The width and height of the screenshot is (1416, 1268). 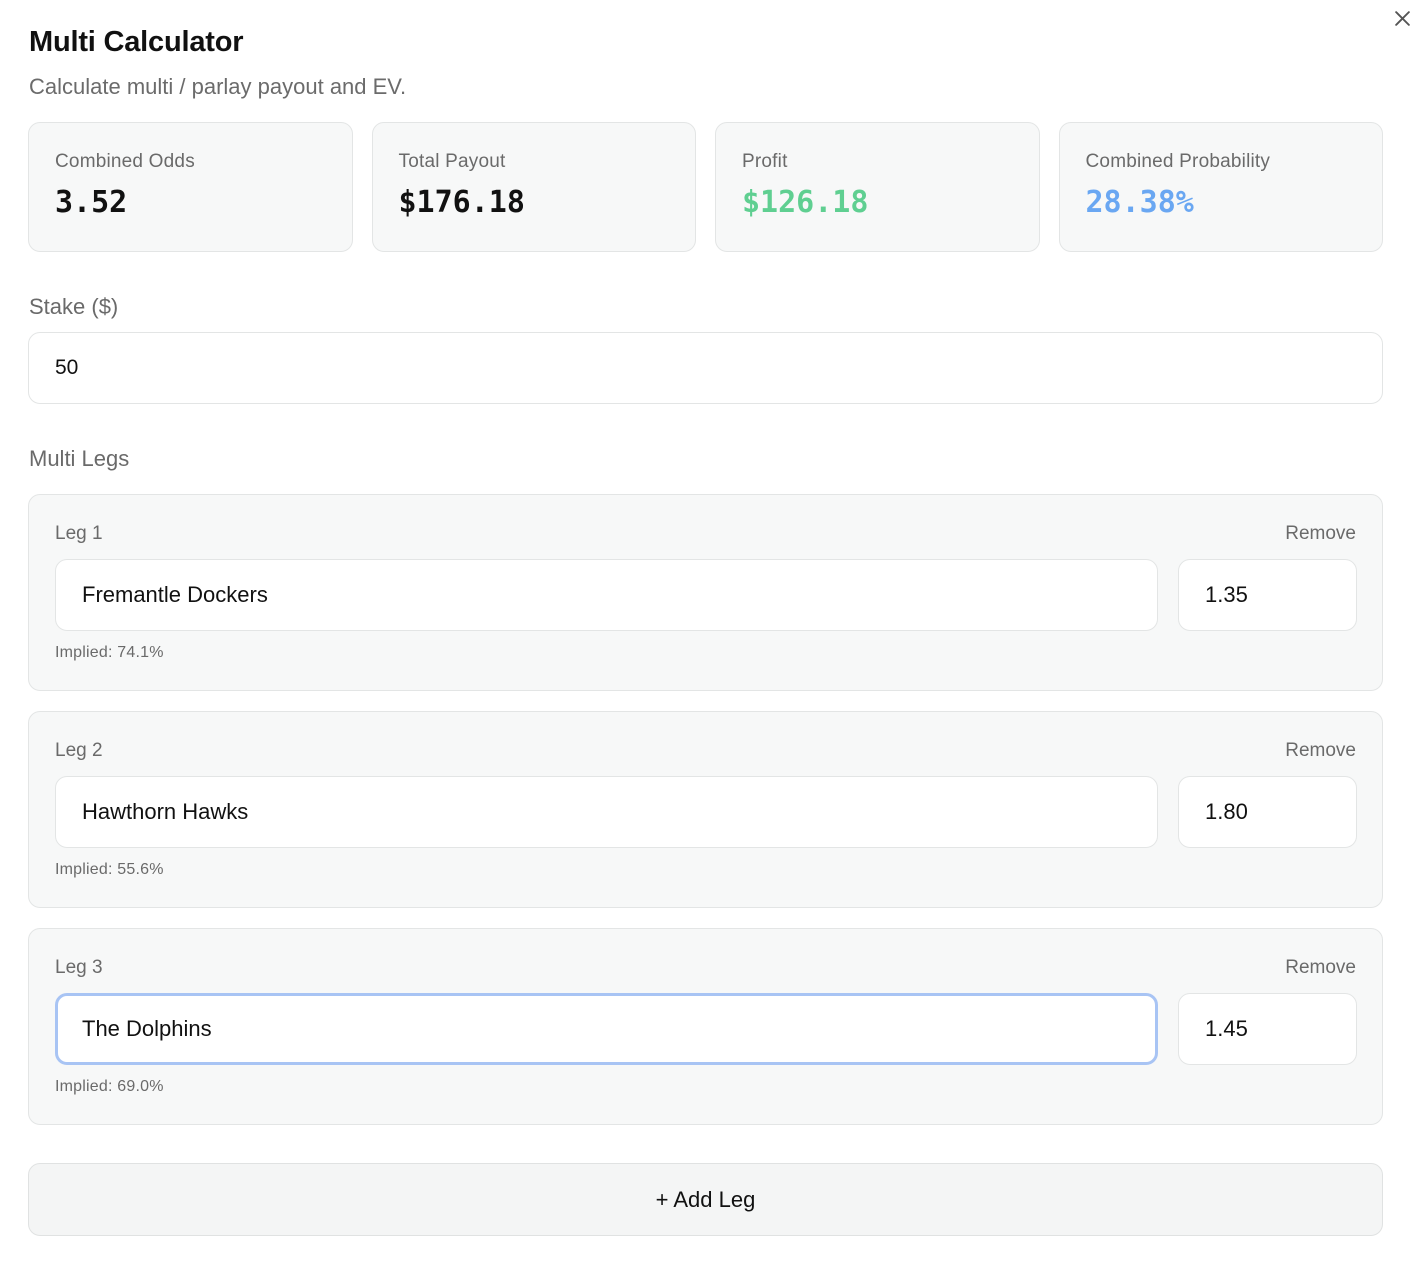 I want to click on stat-value: $126.18, so click(x=805, y=202).